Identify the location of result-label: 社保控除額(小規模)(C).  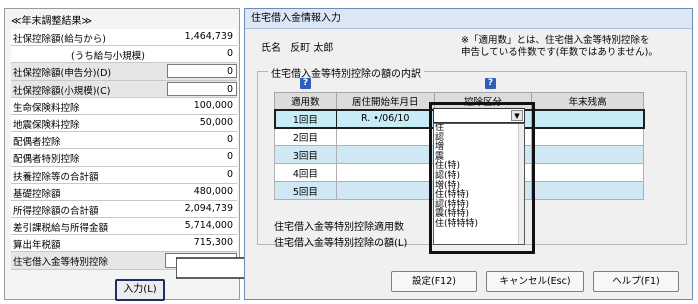
(62, 91).